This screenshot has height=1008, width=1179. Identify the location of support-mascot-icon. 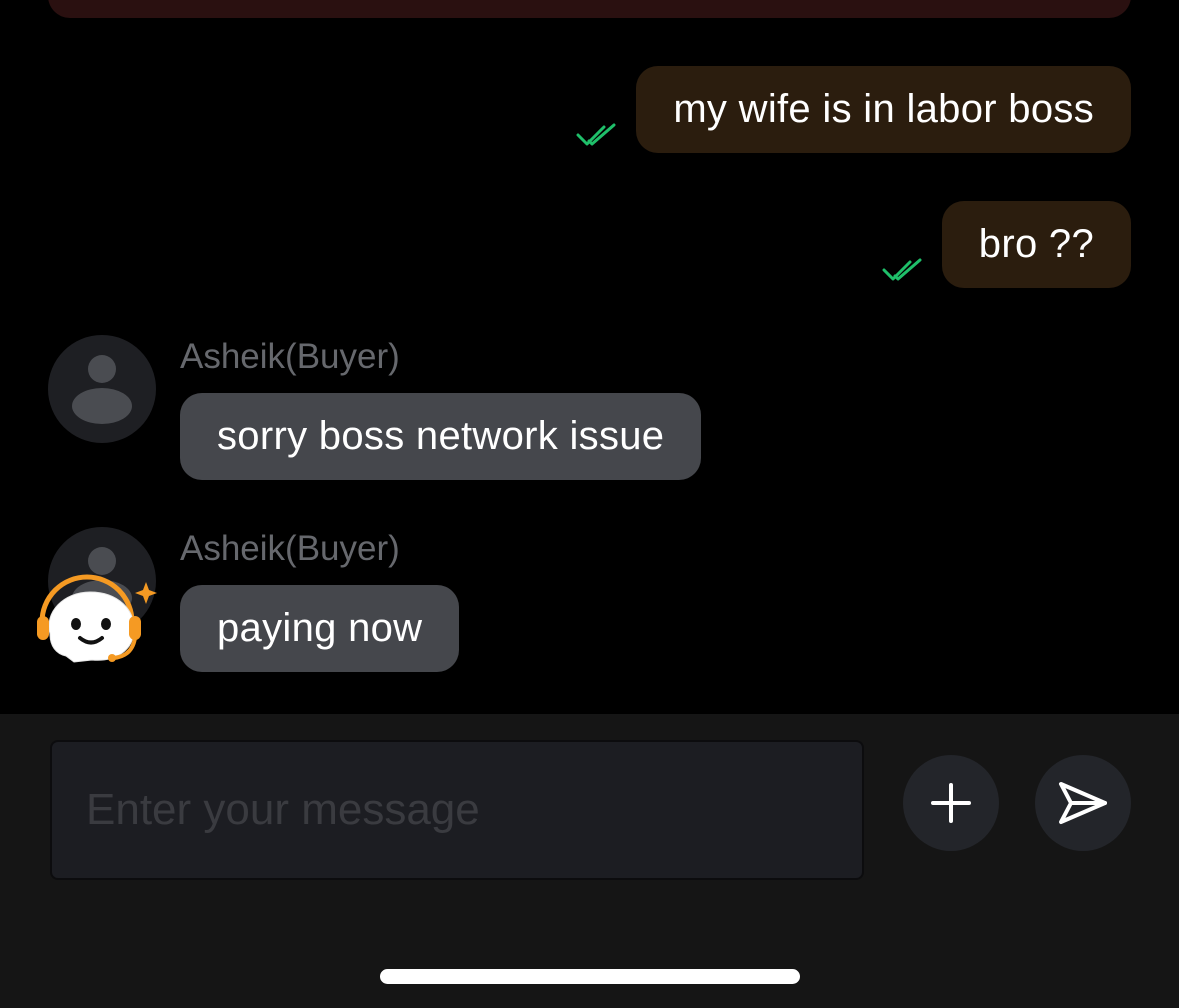
(97, 619).